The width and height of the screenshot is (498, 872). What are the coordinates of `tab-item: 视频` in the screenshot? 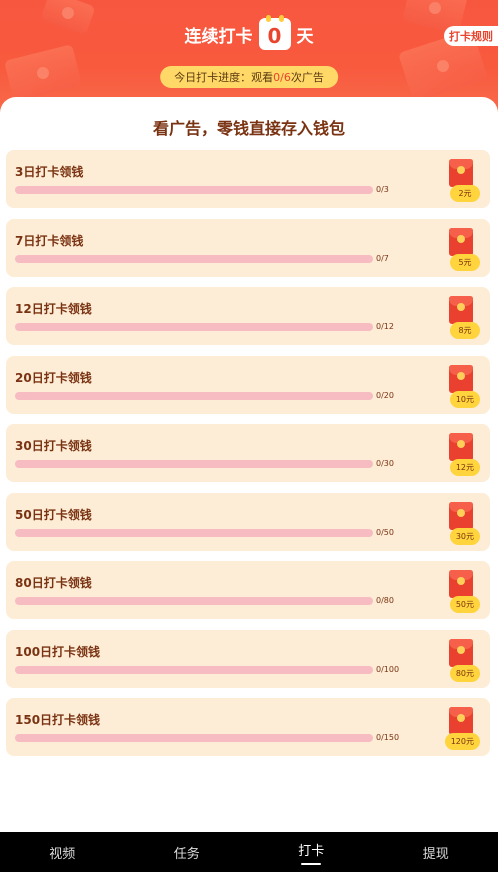 It's located at (62, 852).